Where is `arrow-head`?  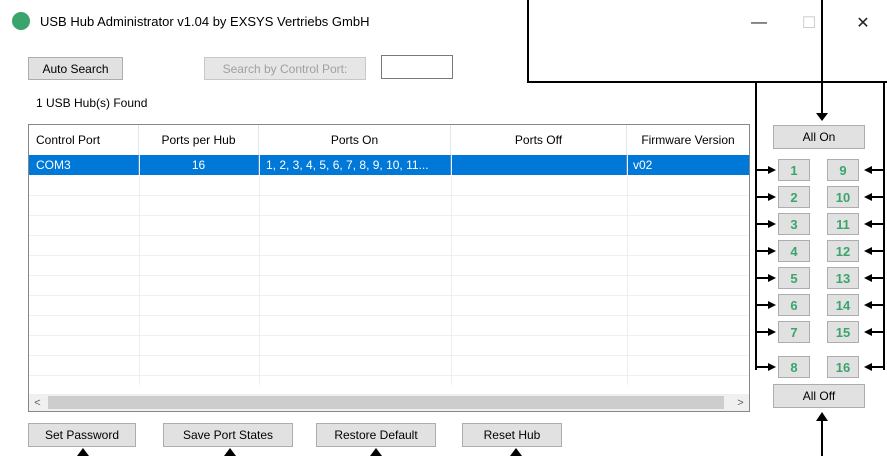
arrow-head is located at coordinates (822, 117).